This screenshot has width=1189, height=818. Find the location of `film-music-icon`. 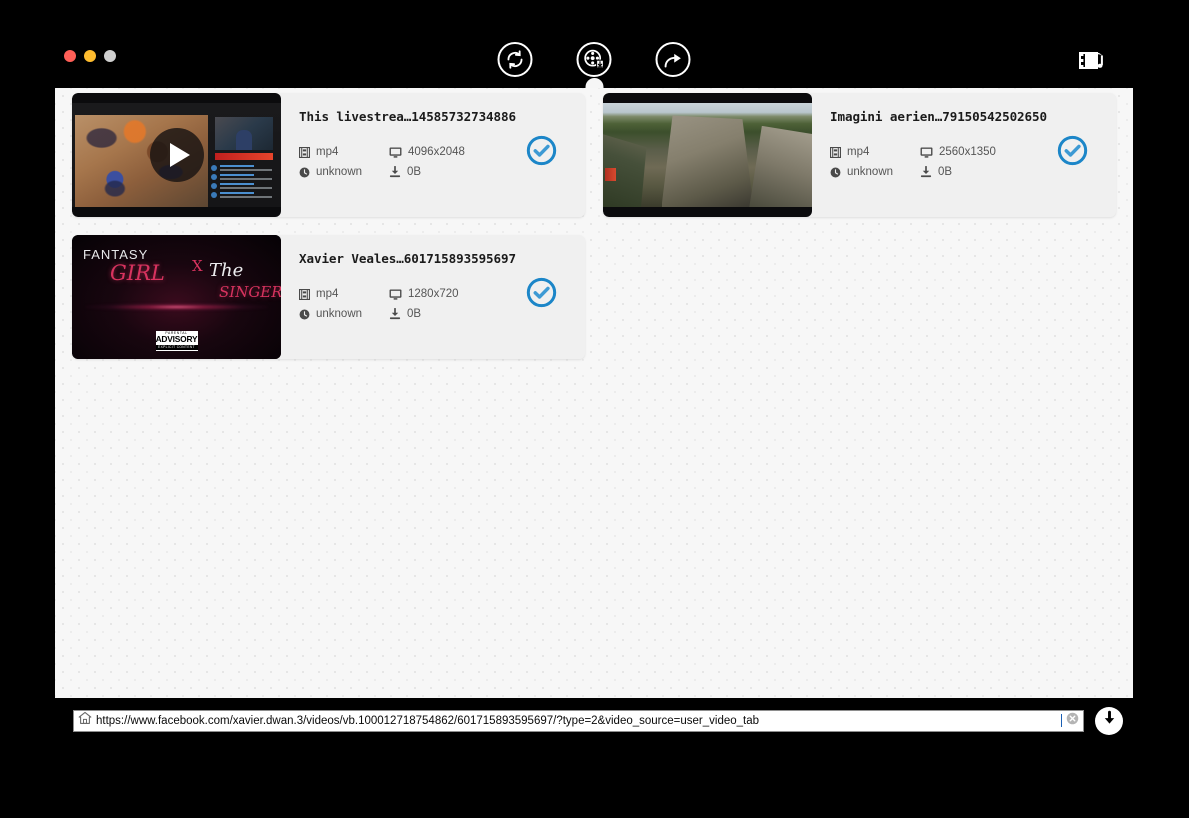

film-music-icon is located at coordinates (1092, 63).